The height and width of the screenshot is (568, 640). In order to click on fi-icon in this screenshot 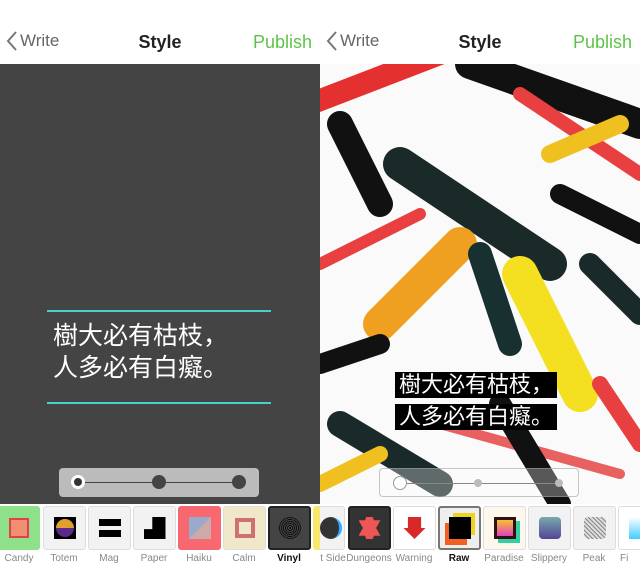, I will do `click(634, 528)`.